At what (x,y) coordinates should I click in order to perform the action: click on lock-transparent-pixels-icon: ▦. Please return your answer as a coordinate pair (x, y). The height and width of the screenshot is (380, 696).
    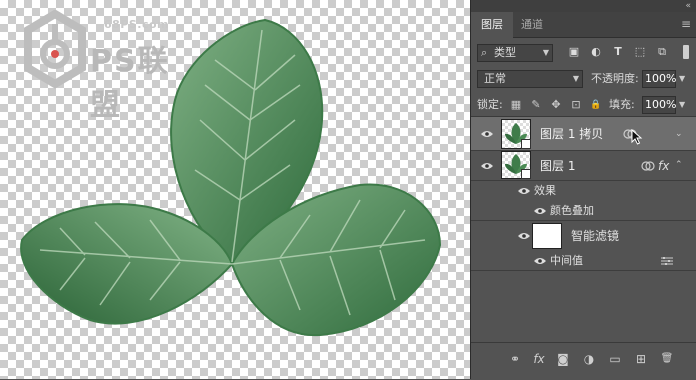
    Looking at the image, I should click on (516, 105).